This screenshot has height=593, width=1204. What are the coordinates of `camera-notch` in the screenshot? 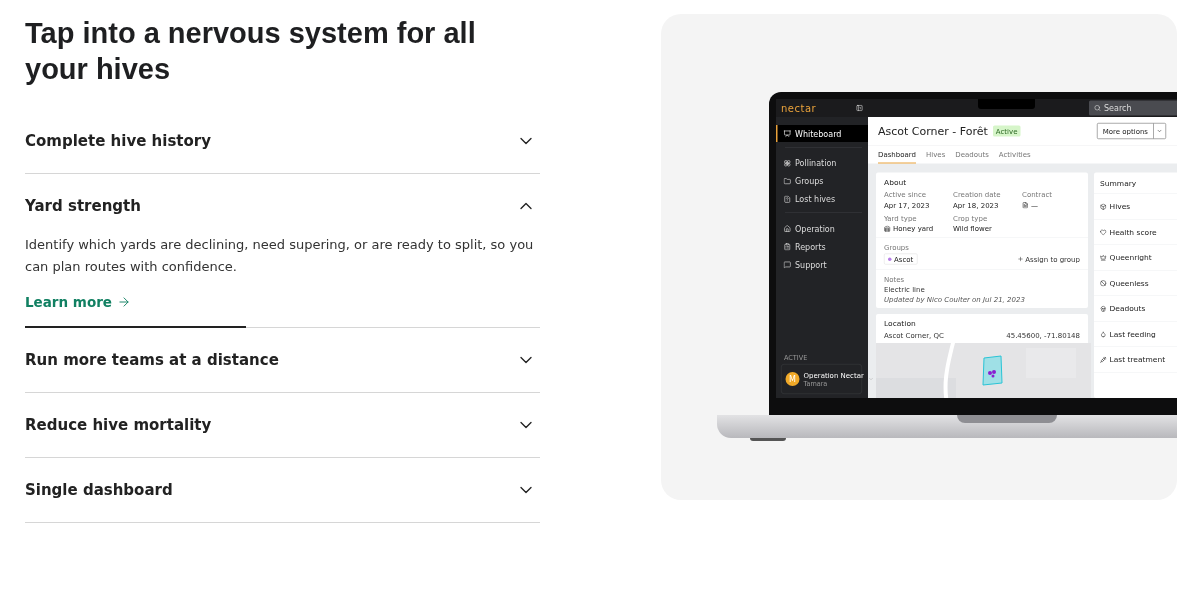 It's located at (1006, 104).